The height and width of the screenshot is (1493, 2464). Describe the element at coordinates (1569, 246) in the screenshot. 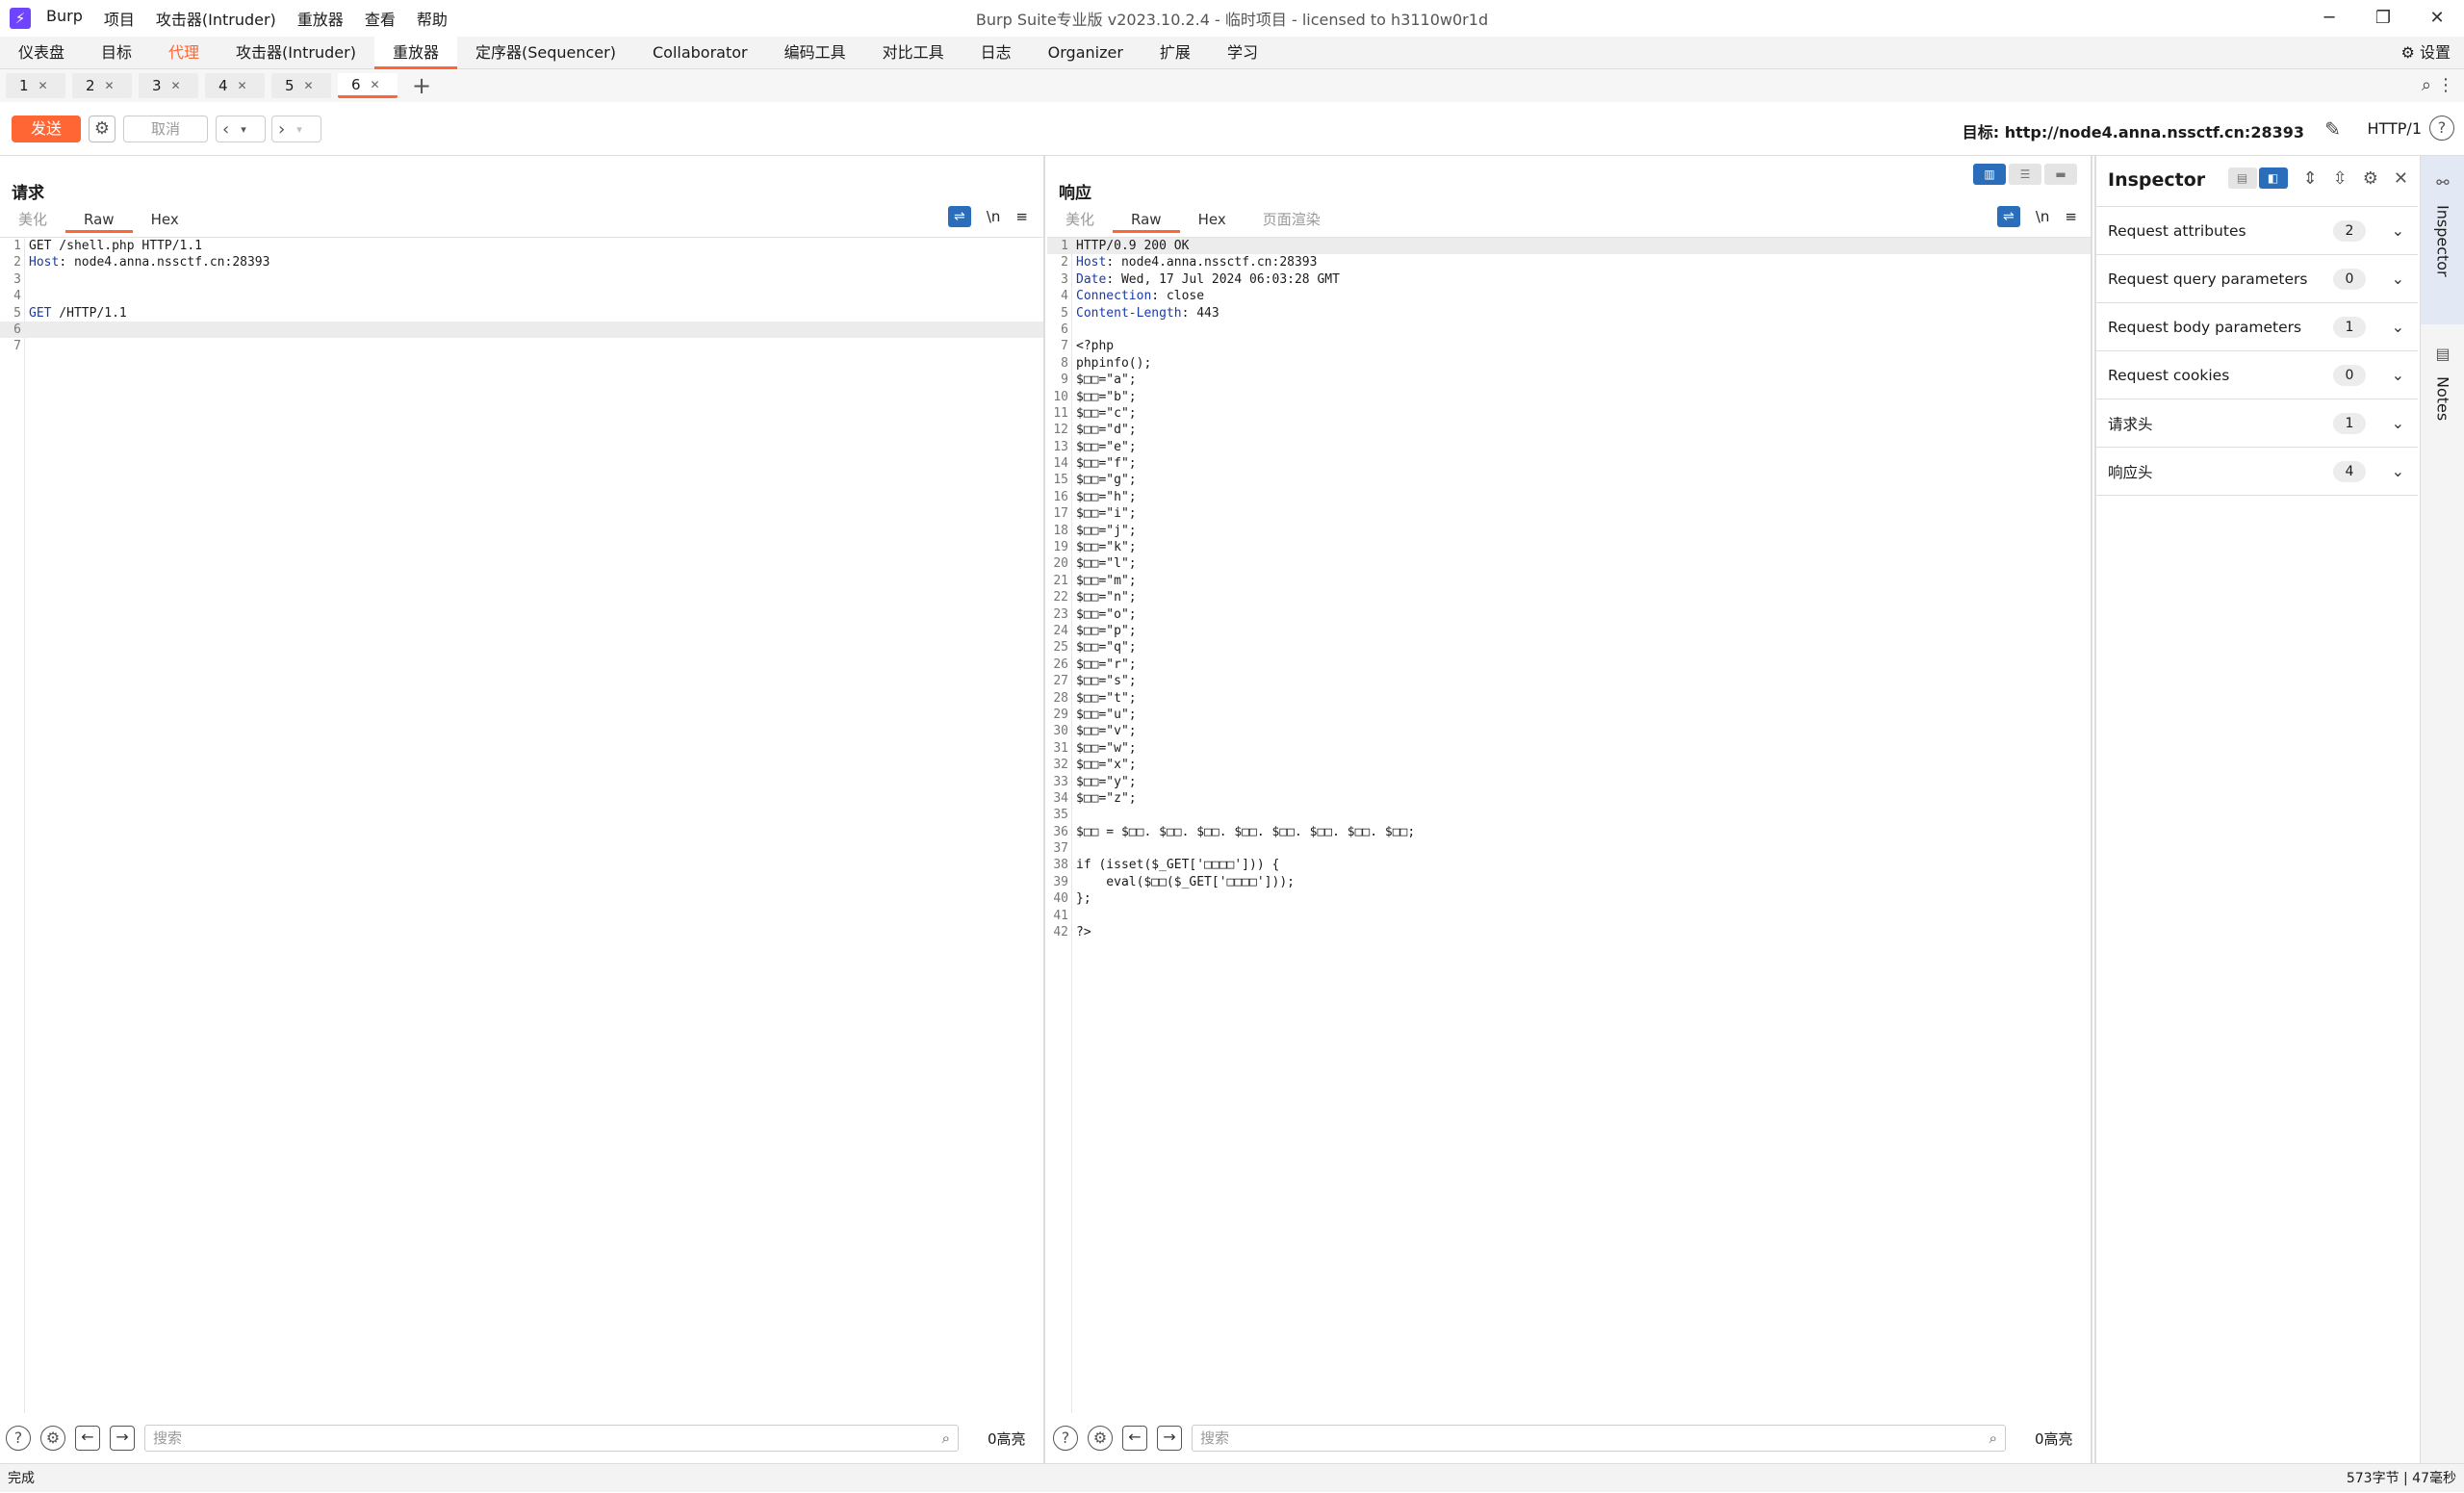

I see `code-line: 1 HTTP/0.9 200 OK` at that location.